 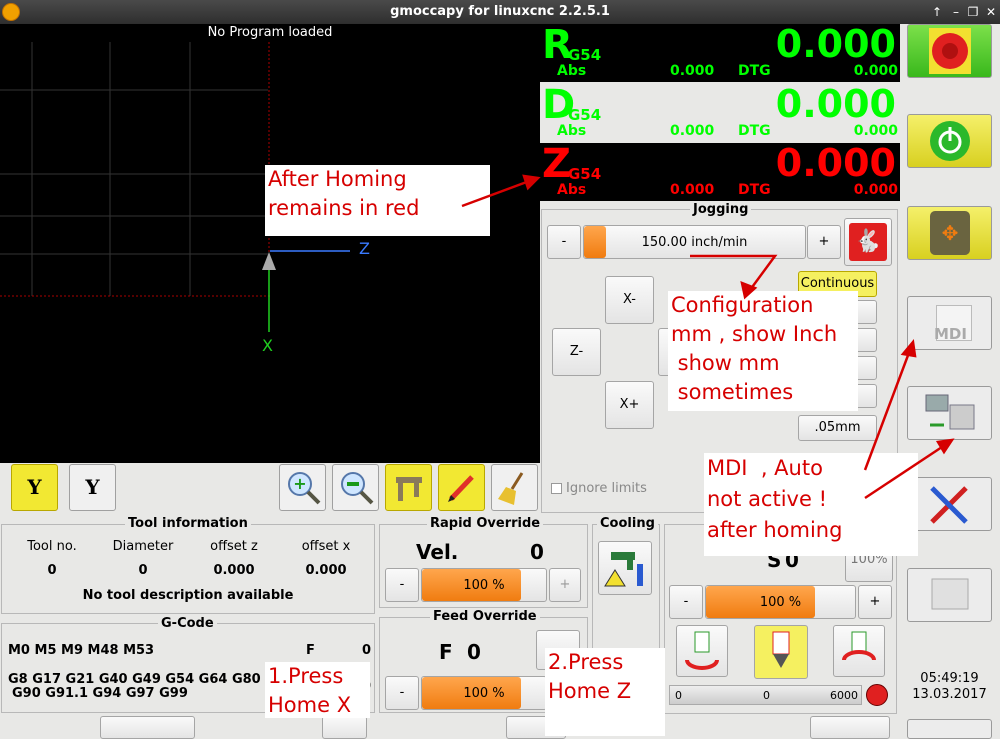 What do you see at coordinates (437, 552) in the screenshot?
I see `rapid-vel-label: Vel.` at bounding box center [437, 552].